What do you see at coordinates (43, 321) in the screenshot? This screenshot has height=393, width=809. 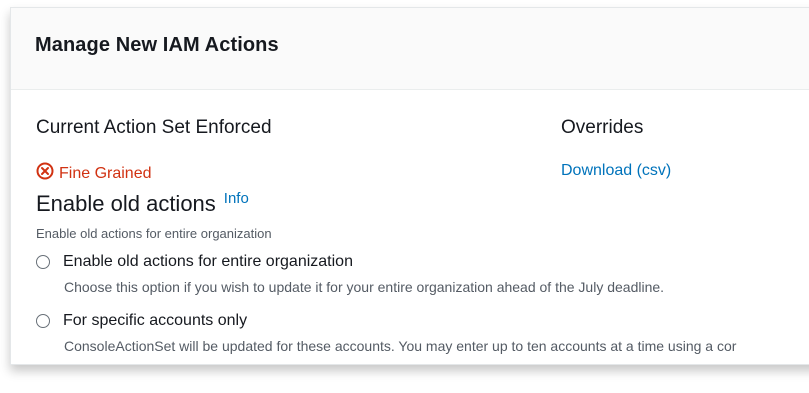 I see `radio-button-specific-accounts` at bounding box center [43, 321].